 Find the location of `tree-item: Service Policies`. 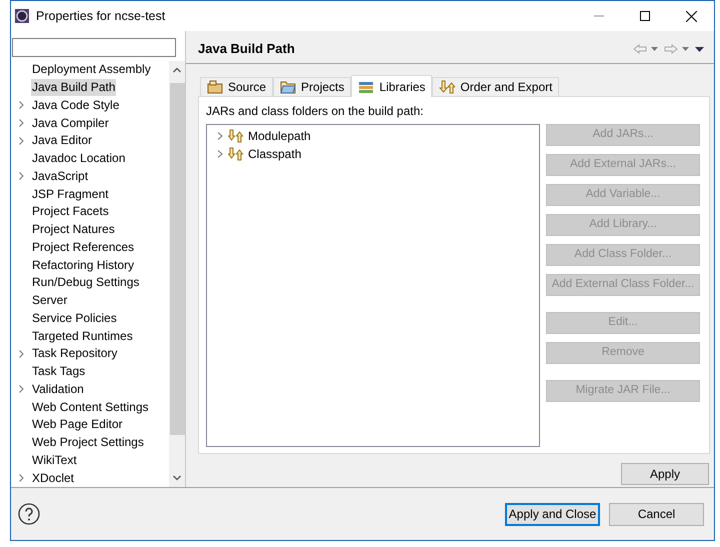

tree-item: Service Policies is located at coordinates (74, 318).